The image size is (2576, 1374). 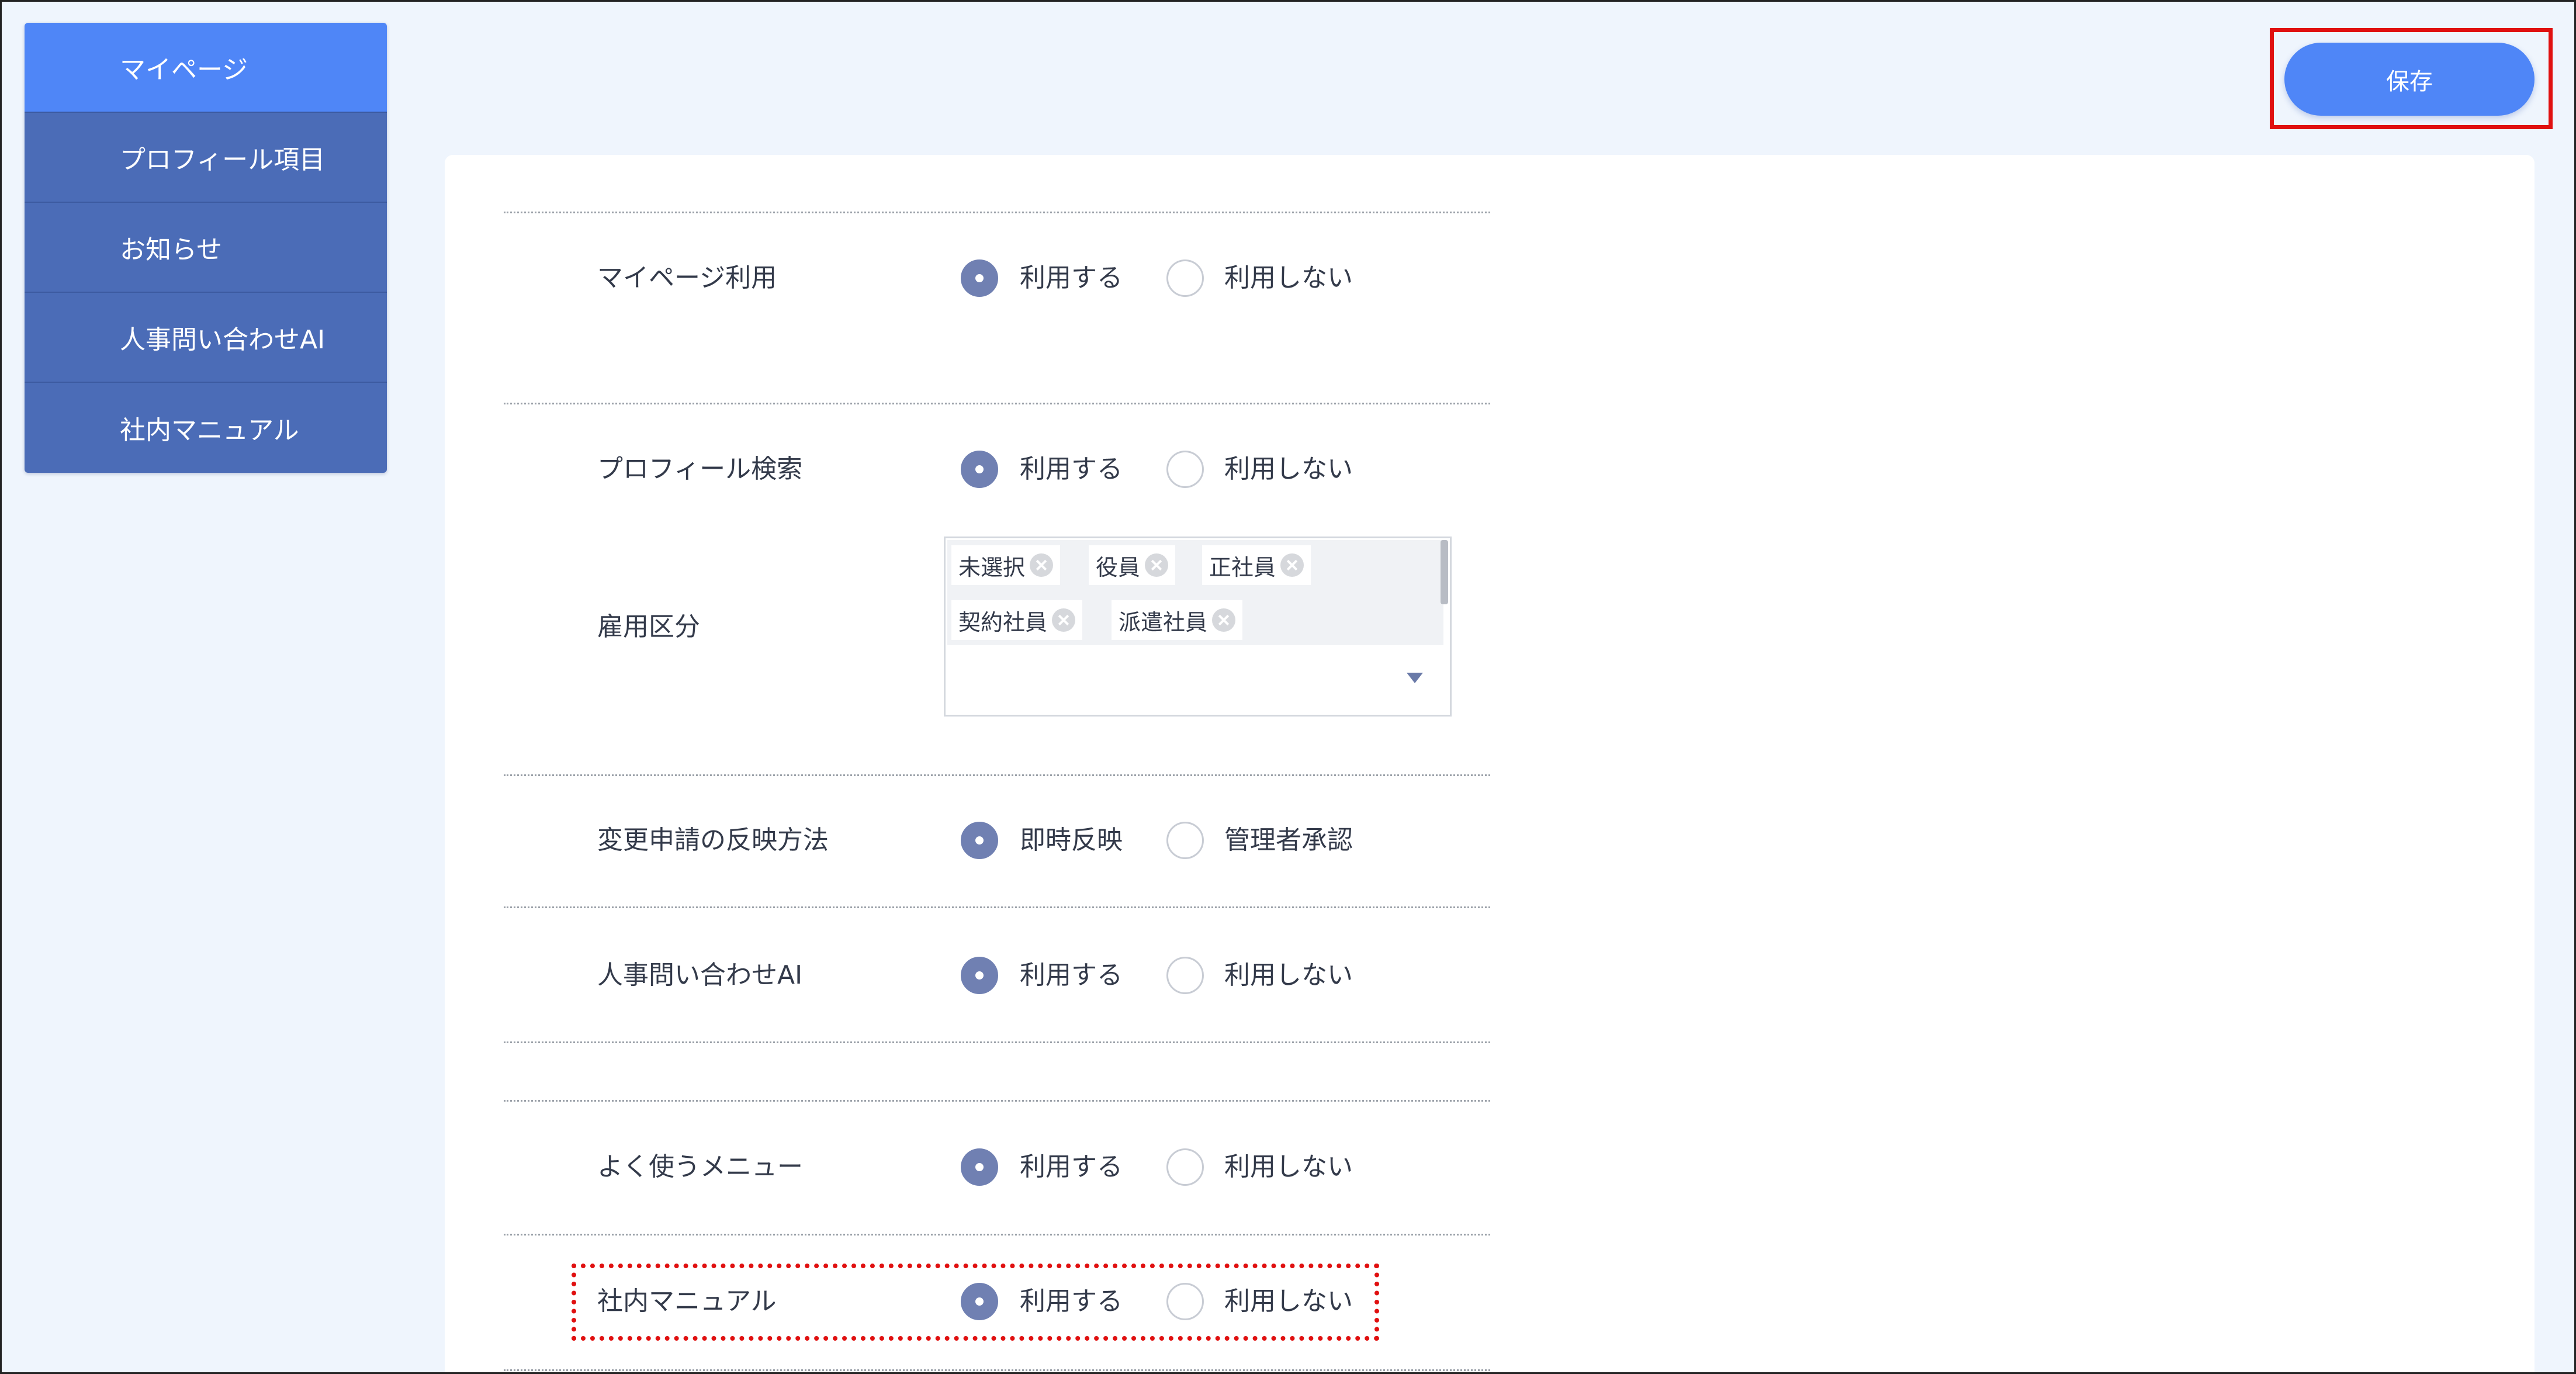 I want to click on radio-profile-search-use, so click(x=979, y=469).